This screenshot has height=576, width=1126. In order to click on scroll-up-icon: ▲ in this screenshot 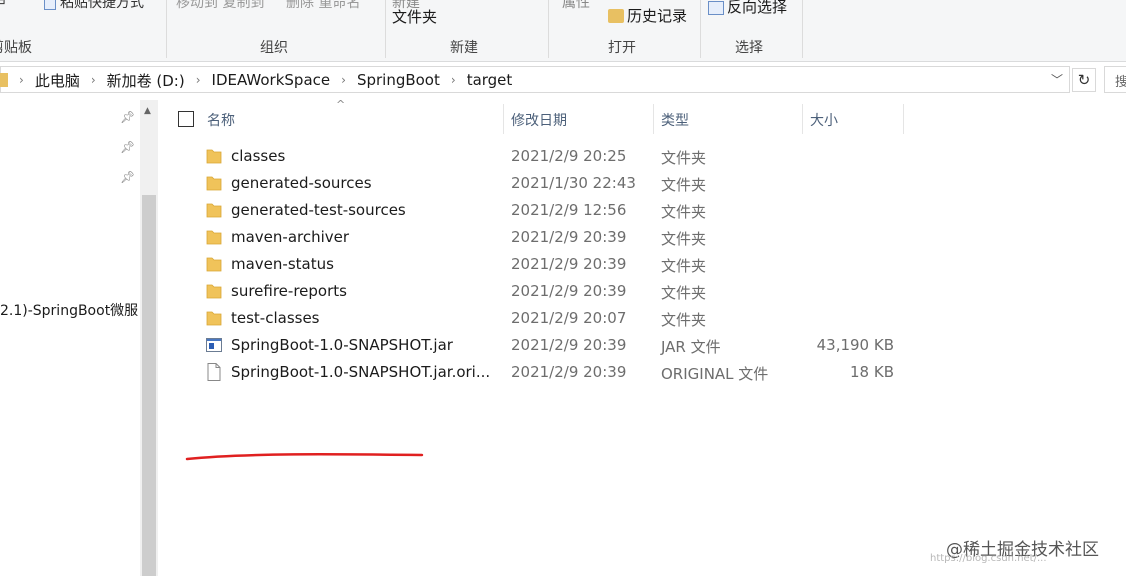, I will do `click(147, 111)`.